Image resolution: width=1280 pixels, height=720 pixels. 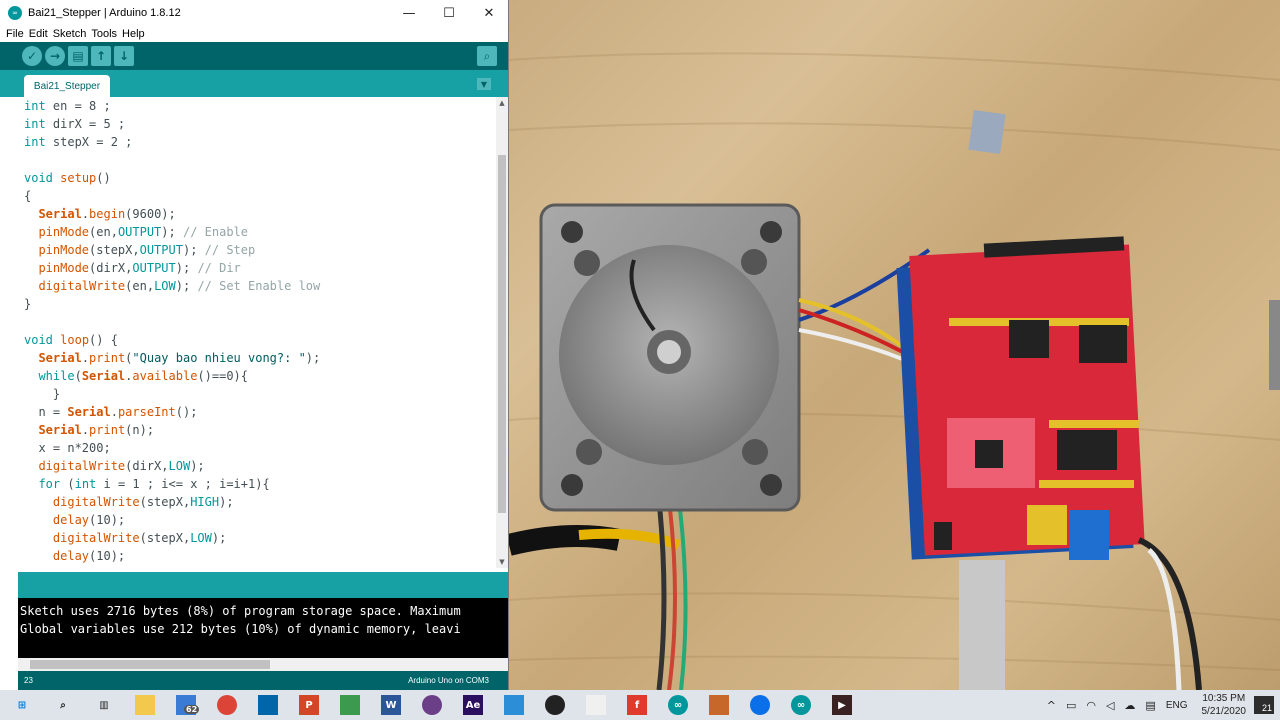 I want to click on console-horizontal-scrollbar, so click(x=263, y=664).